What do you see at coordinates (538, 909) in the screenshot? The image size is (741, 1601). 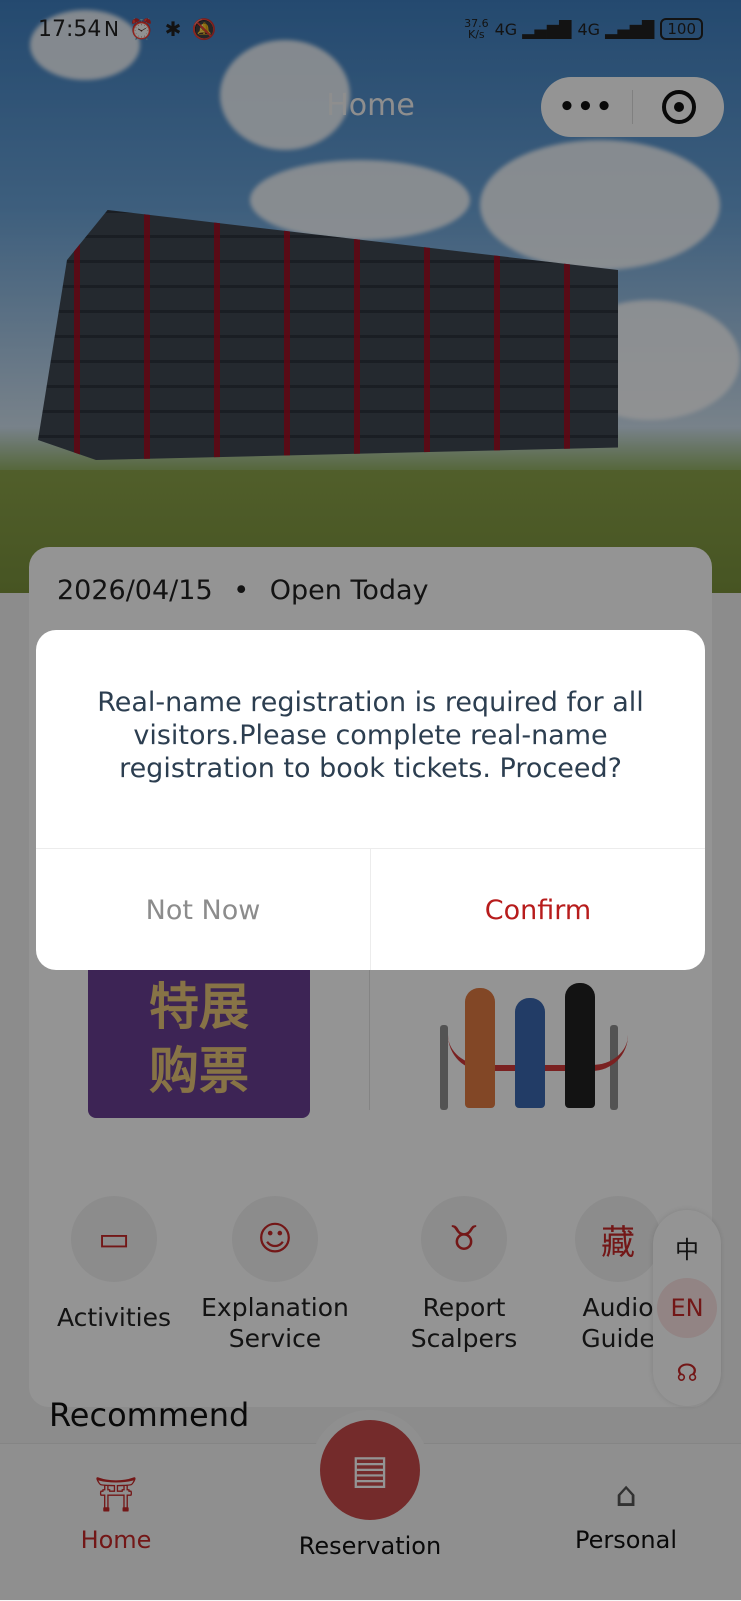 I see `confirm-button: Confirm` at bounding box center [538, 909].